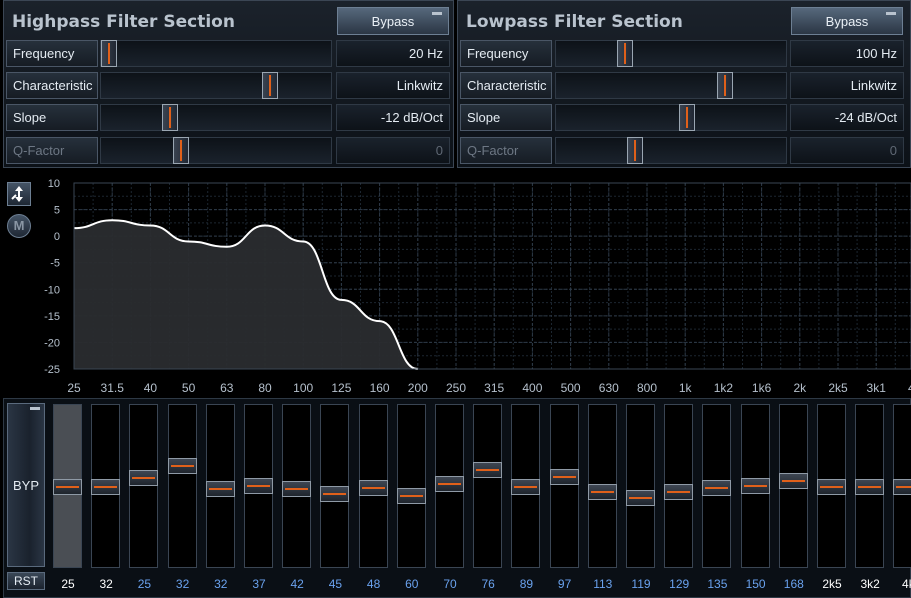 The image size is (911, 598). What do you see at coordinates (246, 294) in the screenshot?
I see `response-area` at bounding box center [246, 294].